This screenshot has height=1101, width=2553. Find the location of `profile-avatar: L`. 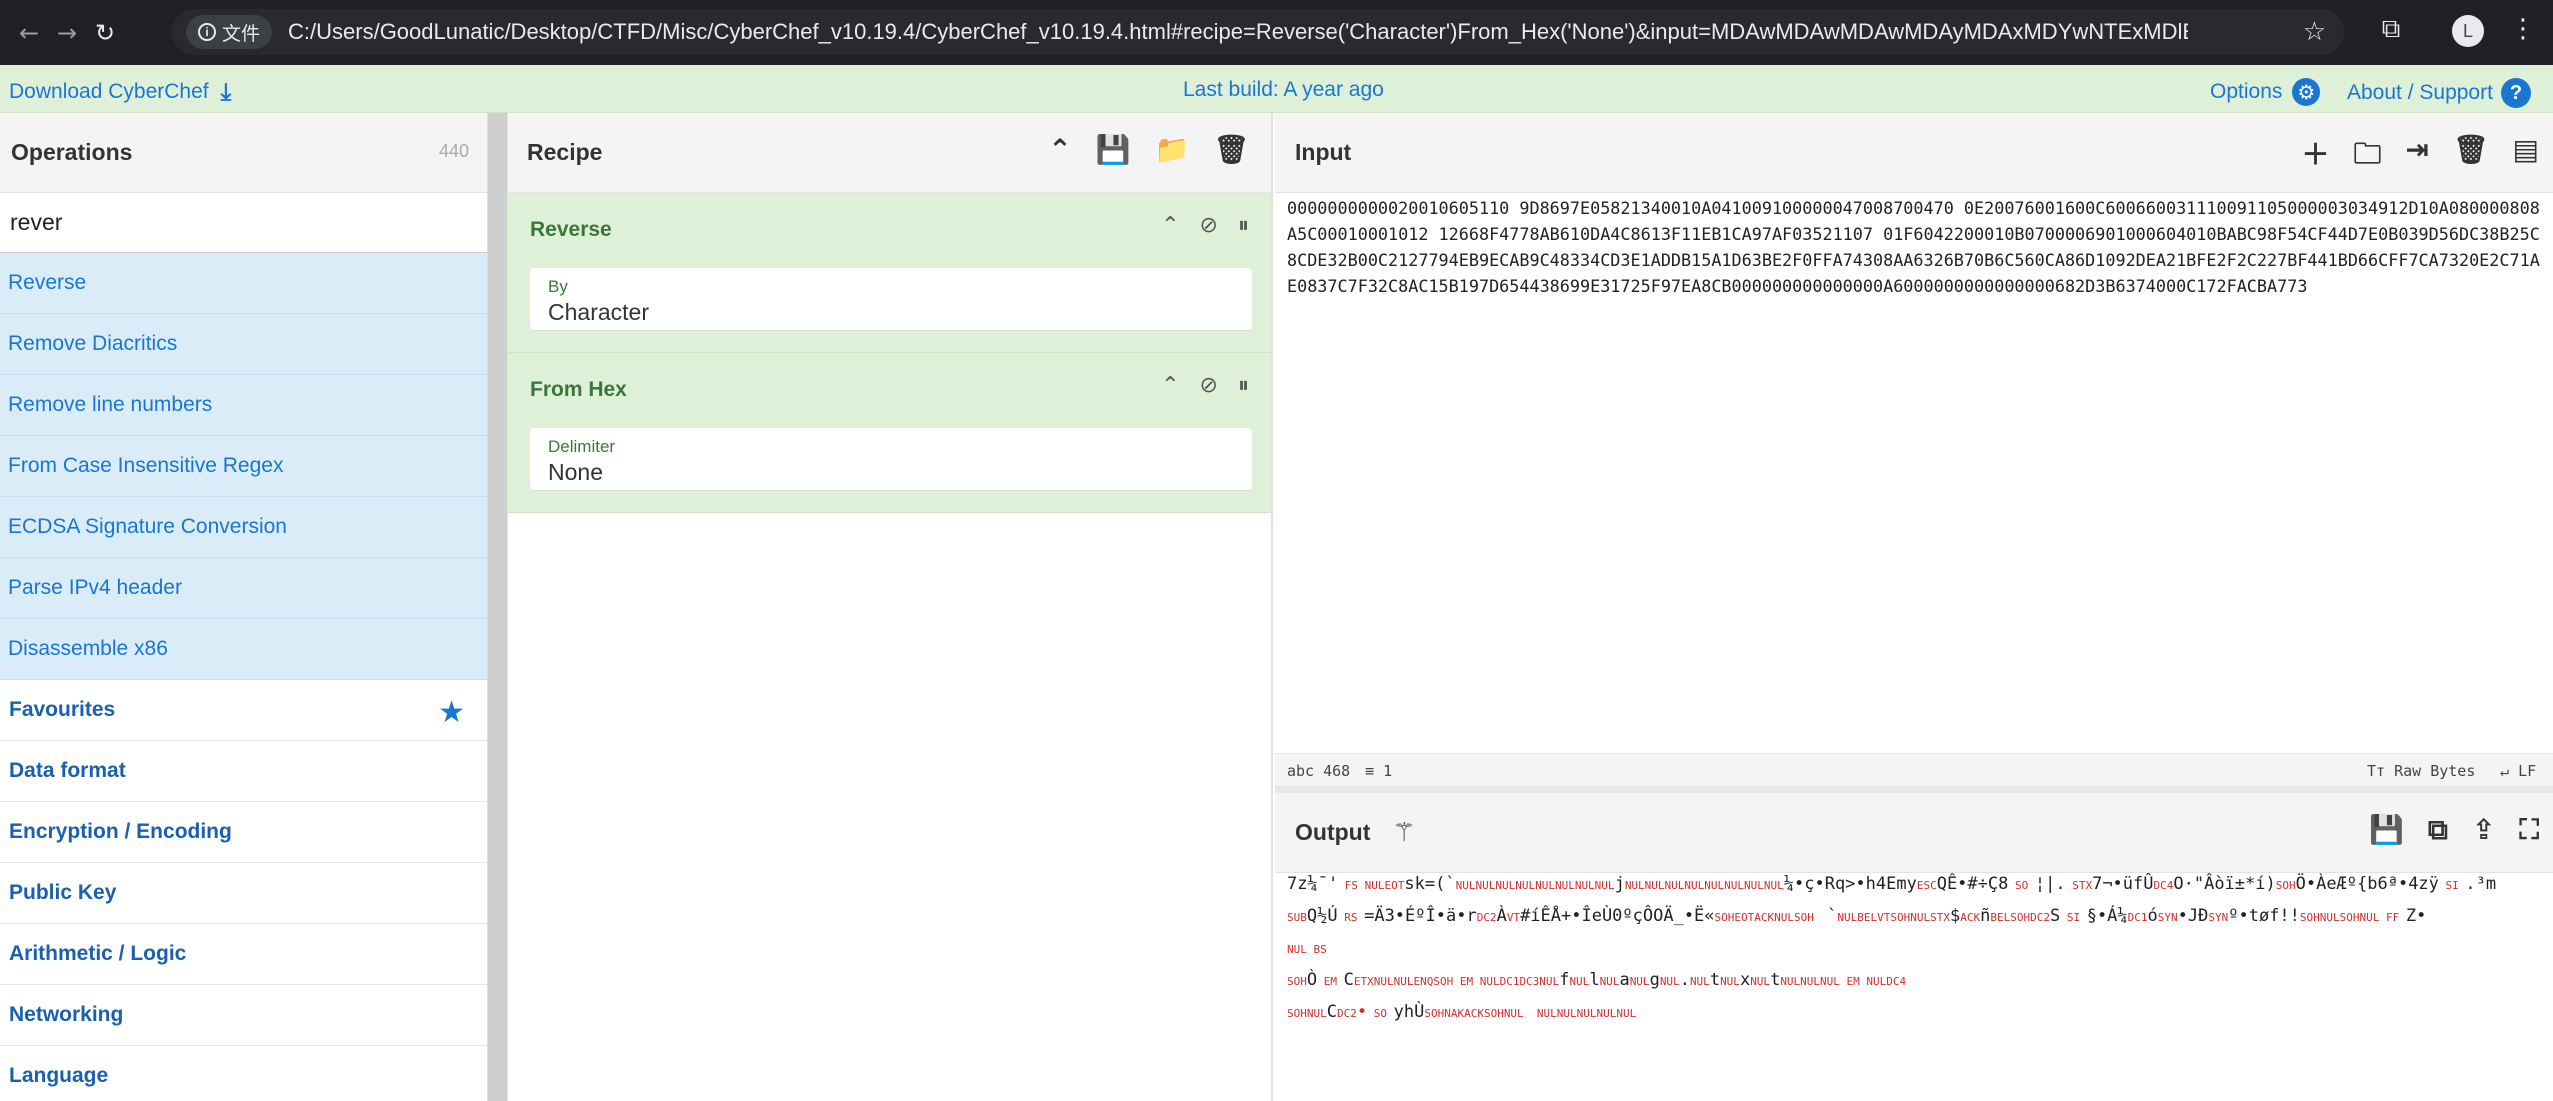

profile-avatar: L is located at coordinates (2468, 31).